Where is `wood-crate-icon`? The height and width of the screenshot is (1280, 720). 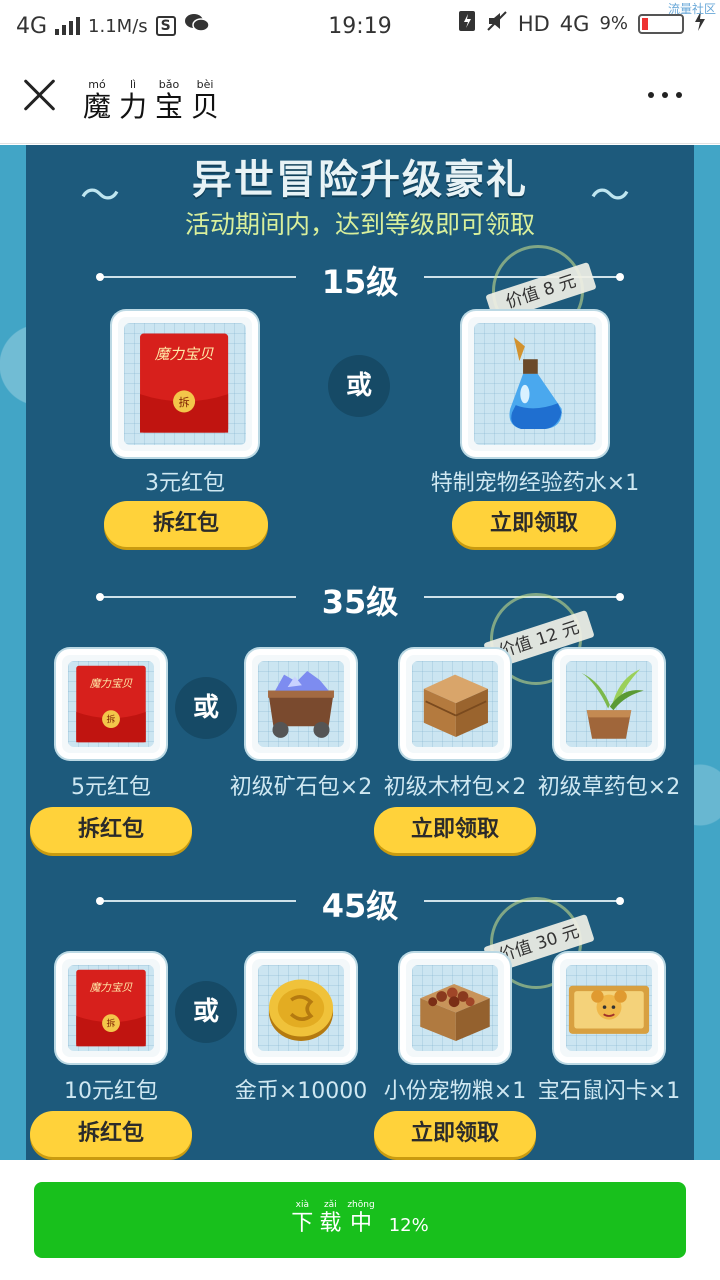
wood-crate-icon is located at coordinates (455, 705).